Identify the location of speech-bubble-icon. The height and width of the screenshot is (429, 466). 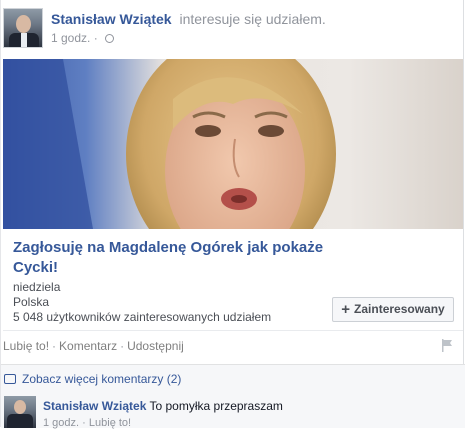
(10, 379).